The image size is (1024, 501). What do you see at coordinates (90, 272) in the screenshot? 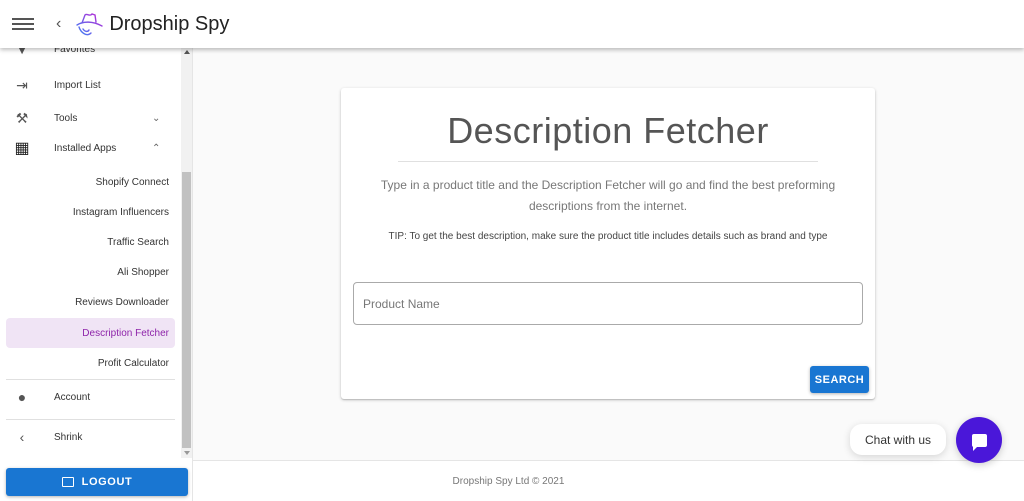
I see `sidebar-subitem-ali-shopper: Ali Shopper` at bounding box center [90, 272].